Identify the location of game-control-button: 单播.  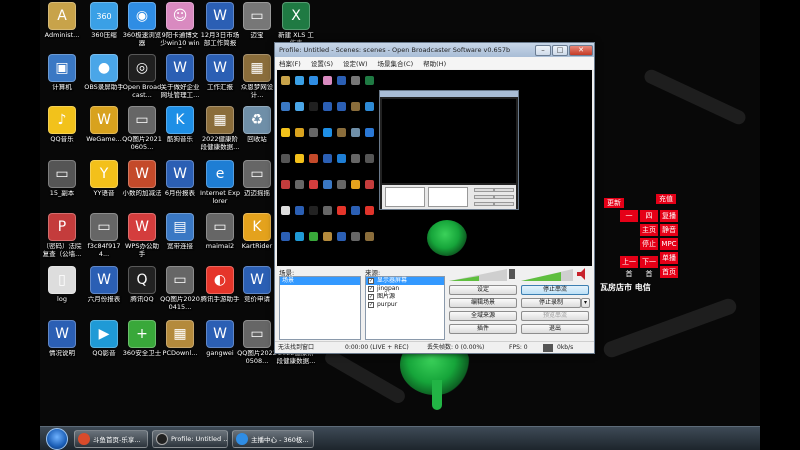
(669, 258).